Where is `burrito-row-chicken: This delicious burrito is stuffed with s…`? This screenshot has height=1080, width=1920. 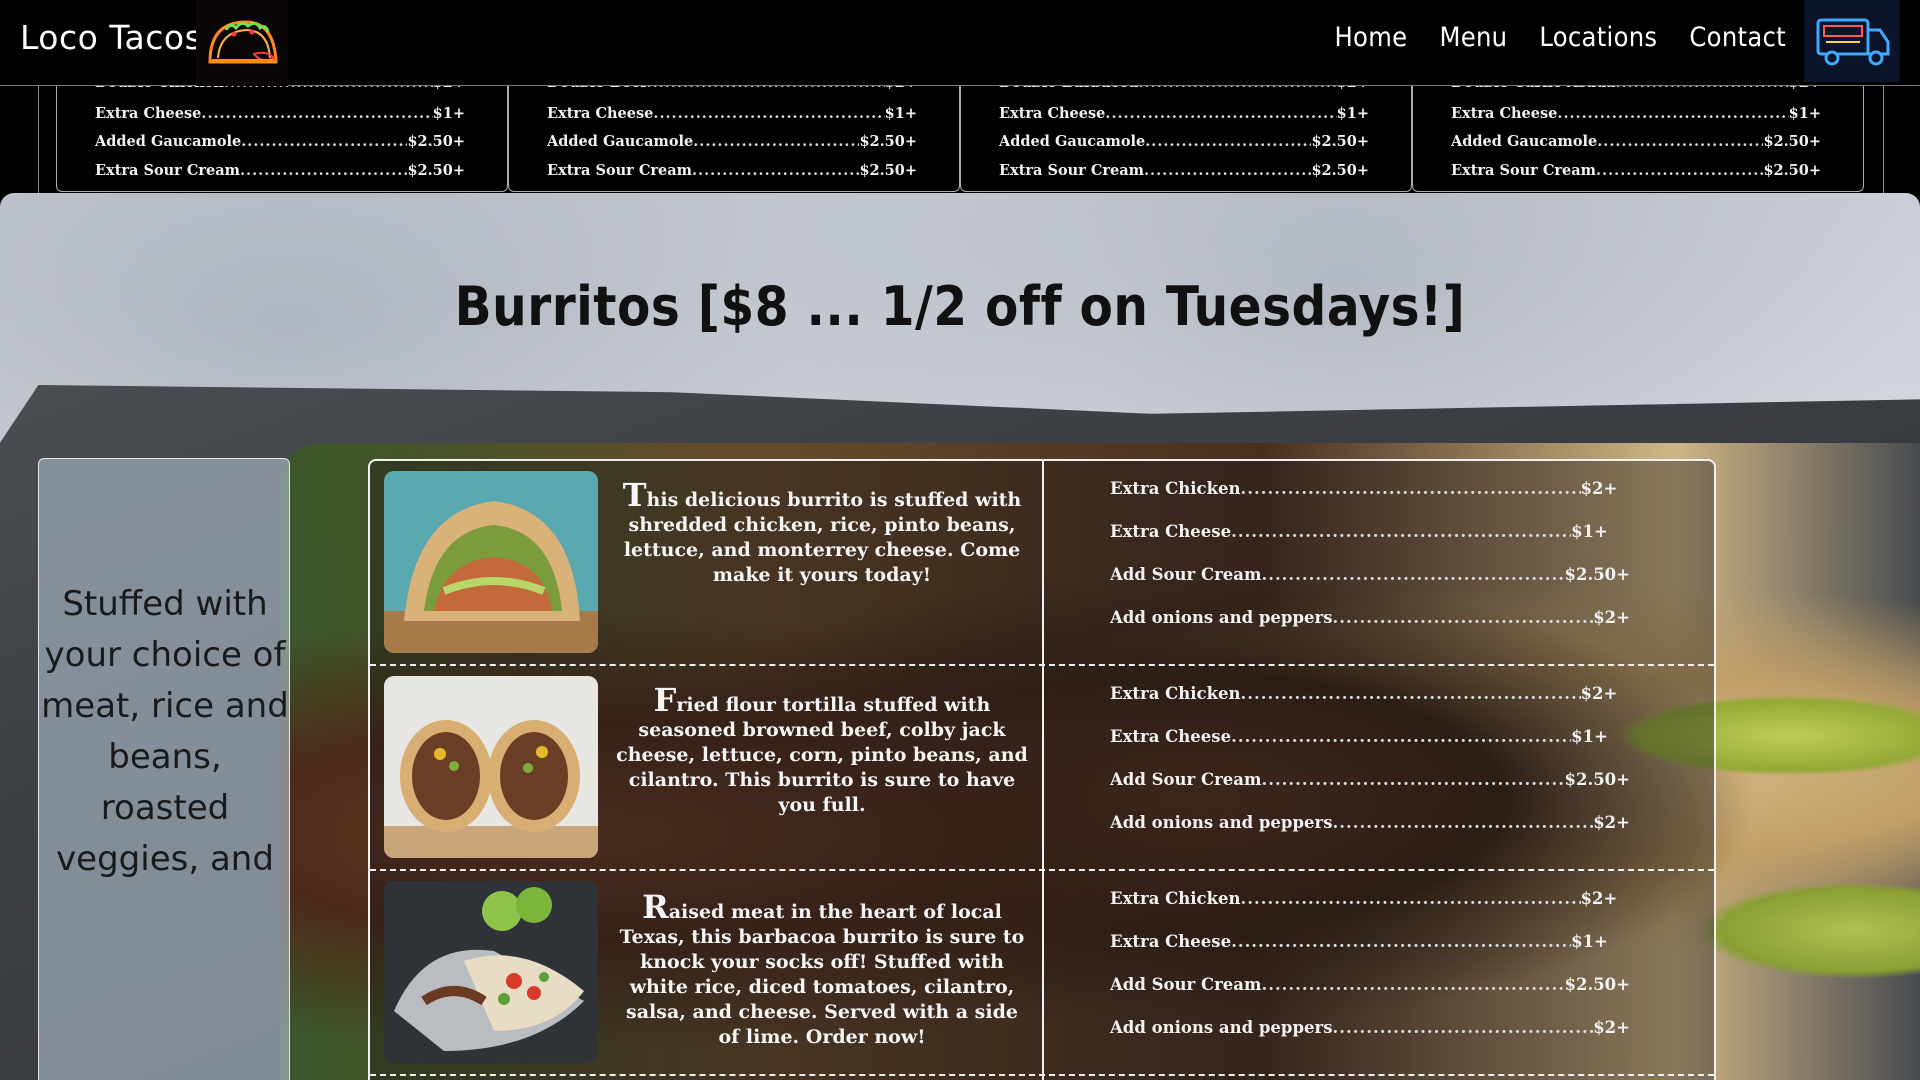
burrito-row-chicken: This delicious burrito is stuffed with s… is located at coordinates (1042, 563).